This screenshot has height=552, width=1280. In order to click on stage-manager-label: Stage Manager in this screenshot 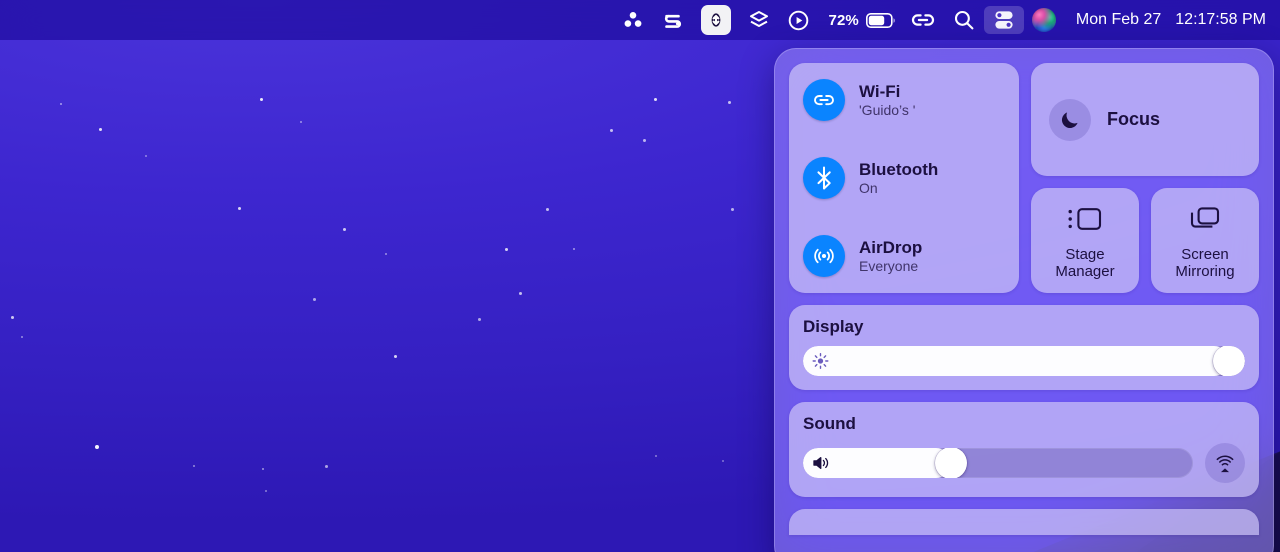, I will do `click(1085, 262)`.